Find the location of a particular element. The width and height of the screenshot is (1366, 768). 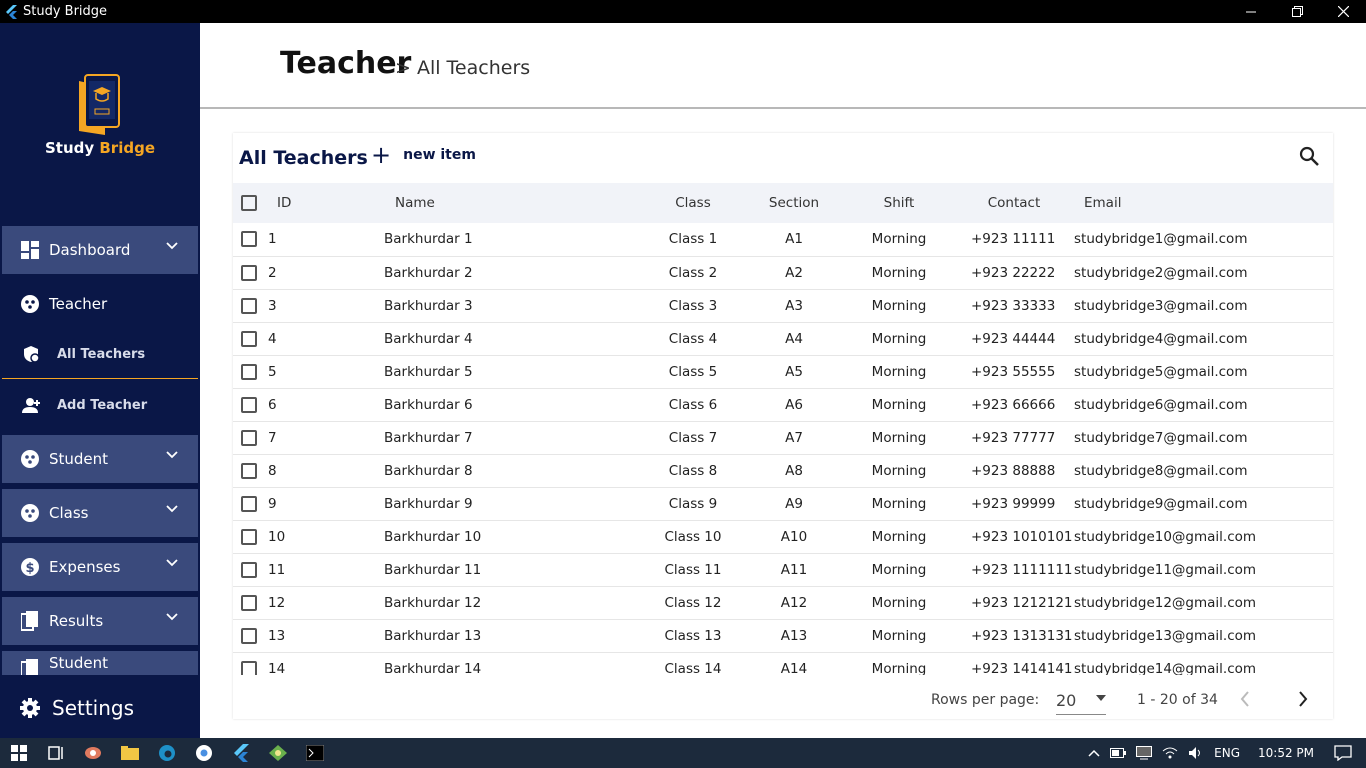

row-checkbox-cell is located at coordinates (249, 404).